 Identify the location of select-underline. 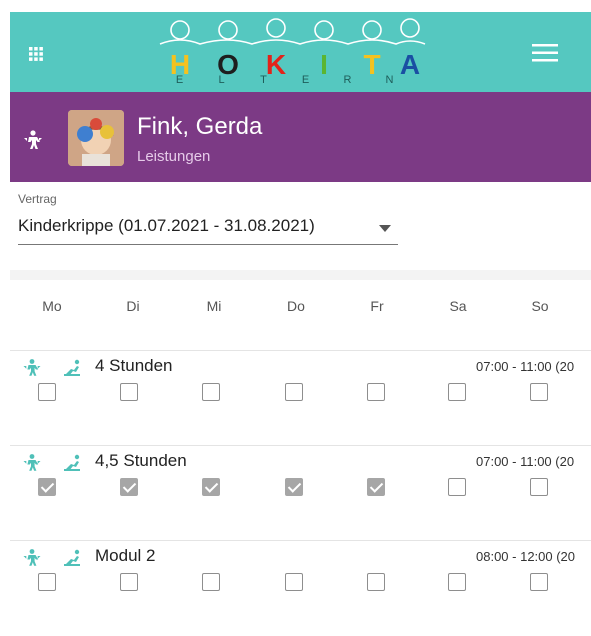
(208, 244).